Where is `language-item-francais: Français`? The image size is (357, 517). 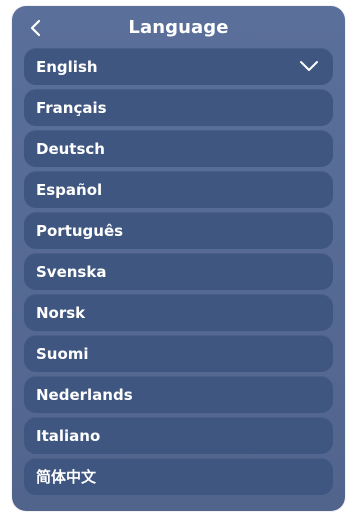
language-item-francais: Français is located at coordinates (178, 107).